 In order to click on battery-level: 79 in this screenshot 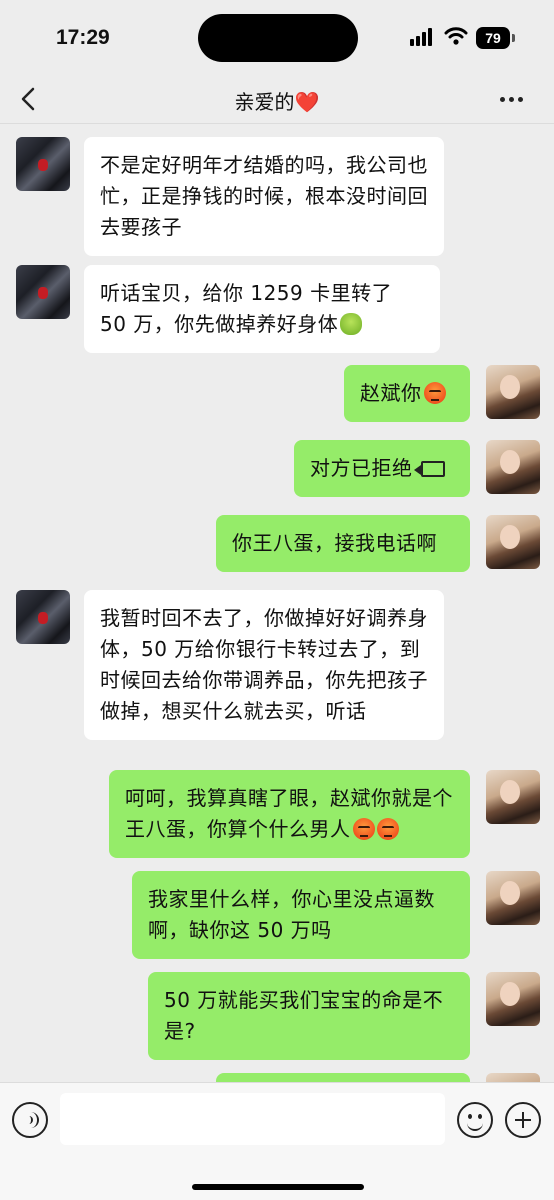, I will do `click(493, 38)`.